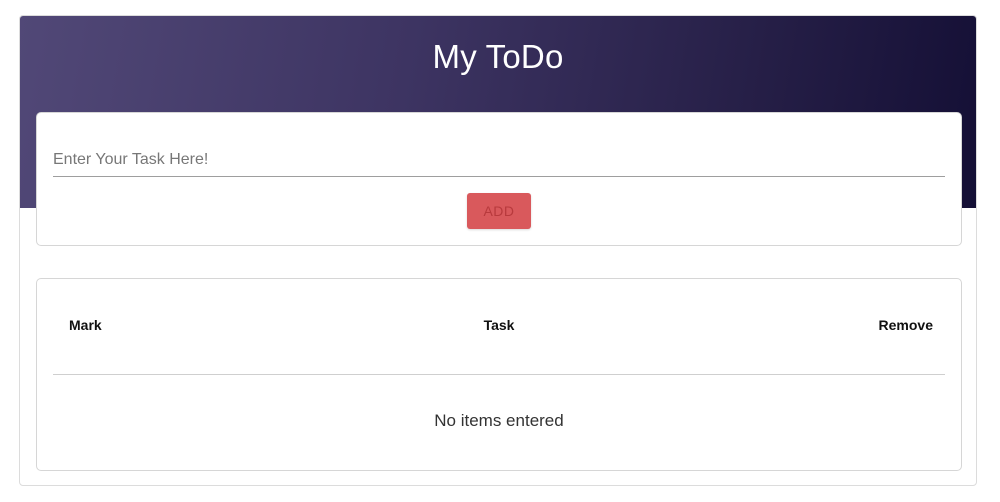 This screenshot has width=1000, height=502. Describe the element at coordinates (499, 160) in the screenshot. I see `task-input` at that location.